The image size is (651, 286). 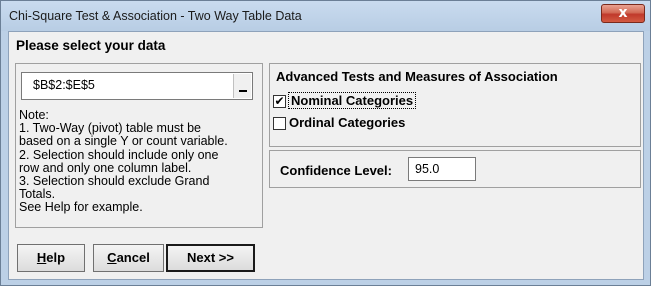 I want to click on ordinal-label: Ordinal Categories, so click(x=347, y=122).